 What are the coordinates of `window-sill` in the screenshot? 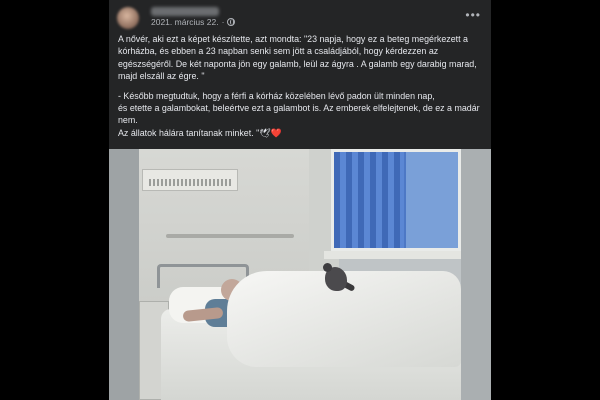 It's located at (392, 255).